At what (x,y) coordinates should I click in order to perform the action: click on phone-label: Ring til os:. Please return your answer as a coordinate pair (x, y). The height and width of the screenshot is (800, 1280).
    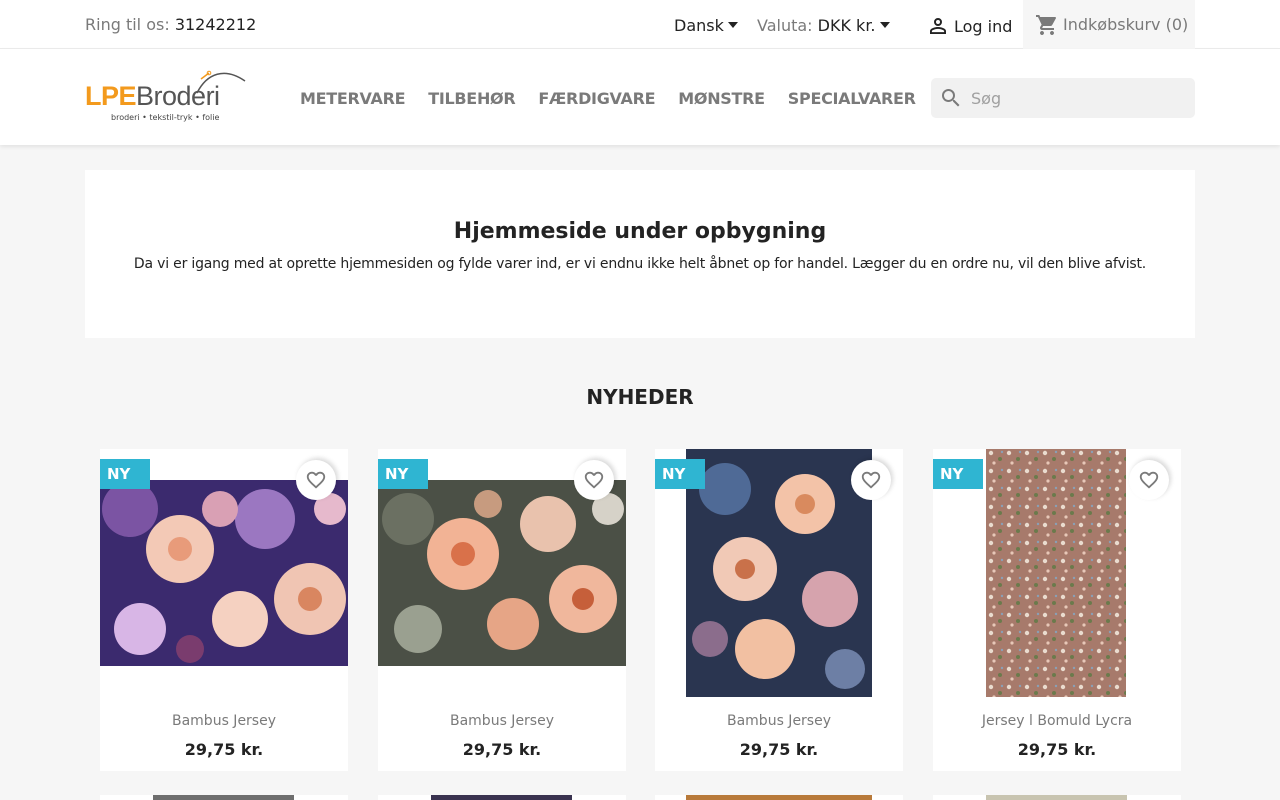
    Looking at the image, I should click on (127, 24).